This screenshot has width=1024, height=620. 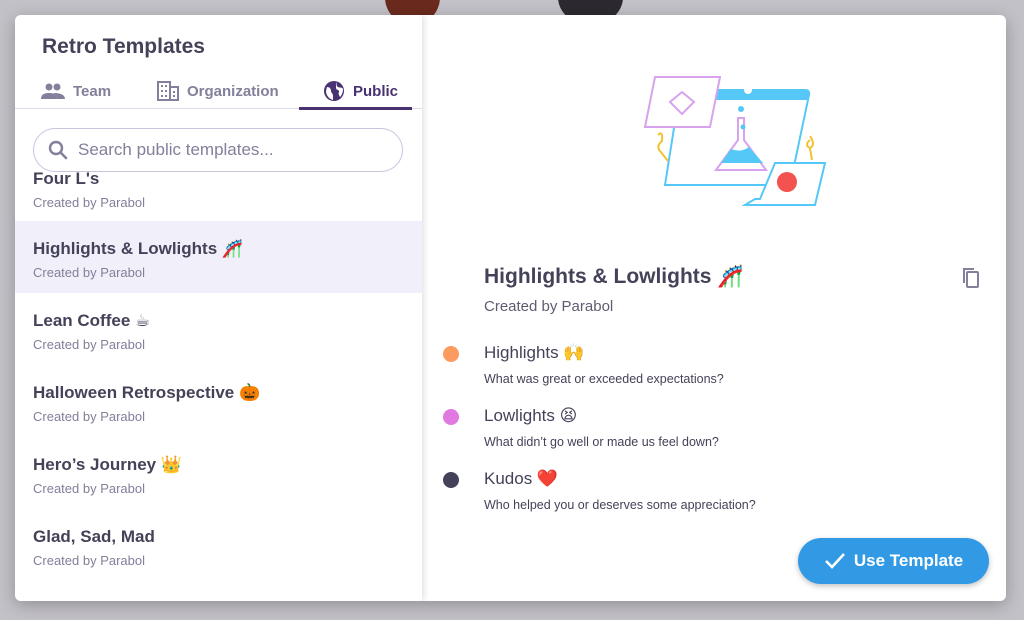 I want to click on template-name: Lean Coffee ☕, so click(x=92, y=320).